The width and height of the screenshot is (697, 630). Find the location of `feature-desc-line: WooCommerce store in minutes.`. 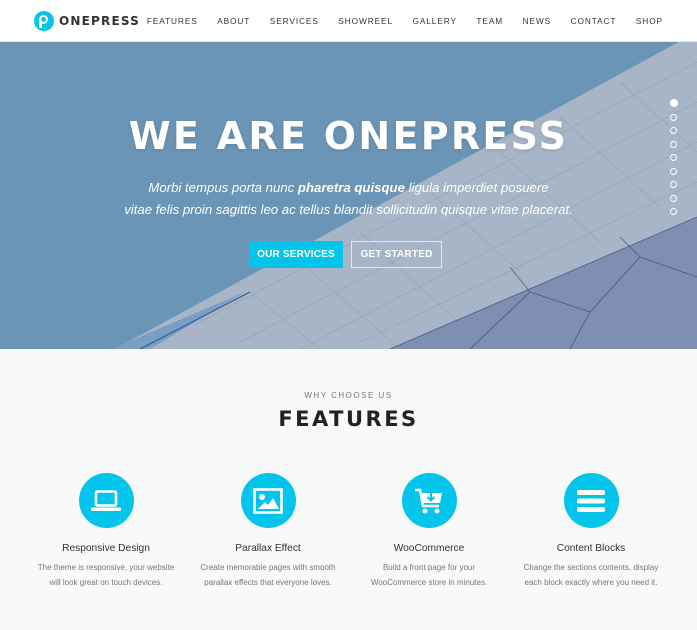

feature-desc-line: WooCommerce store in minutes. is located at coordinates (429, 582).